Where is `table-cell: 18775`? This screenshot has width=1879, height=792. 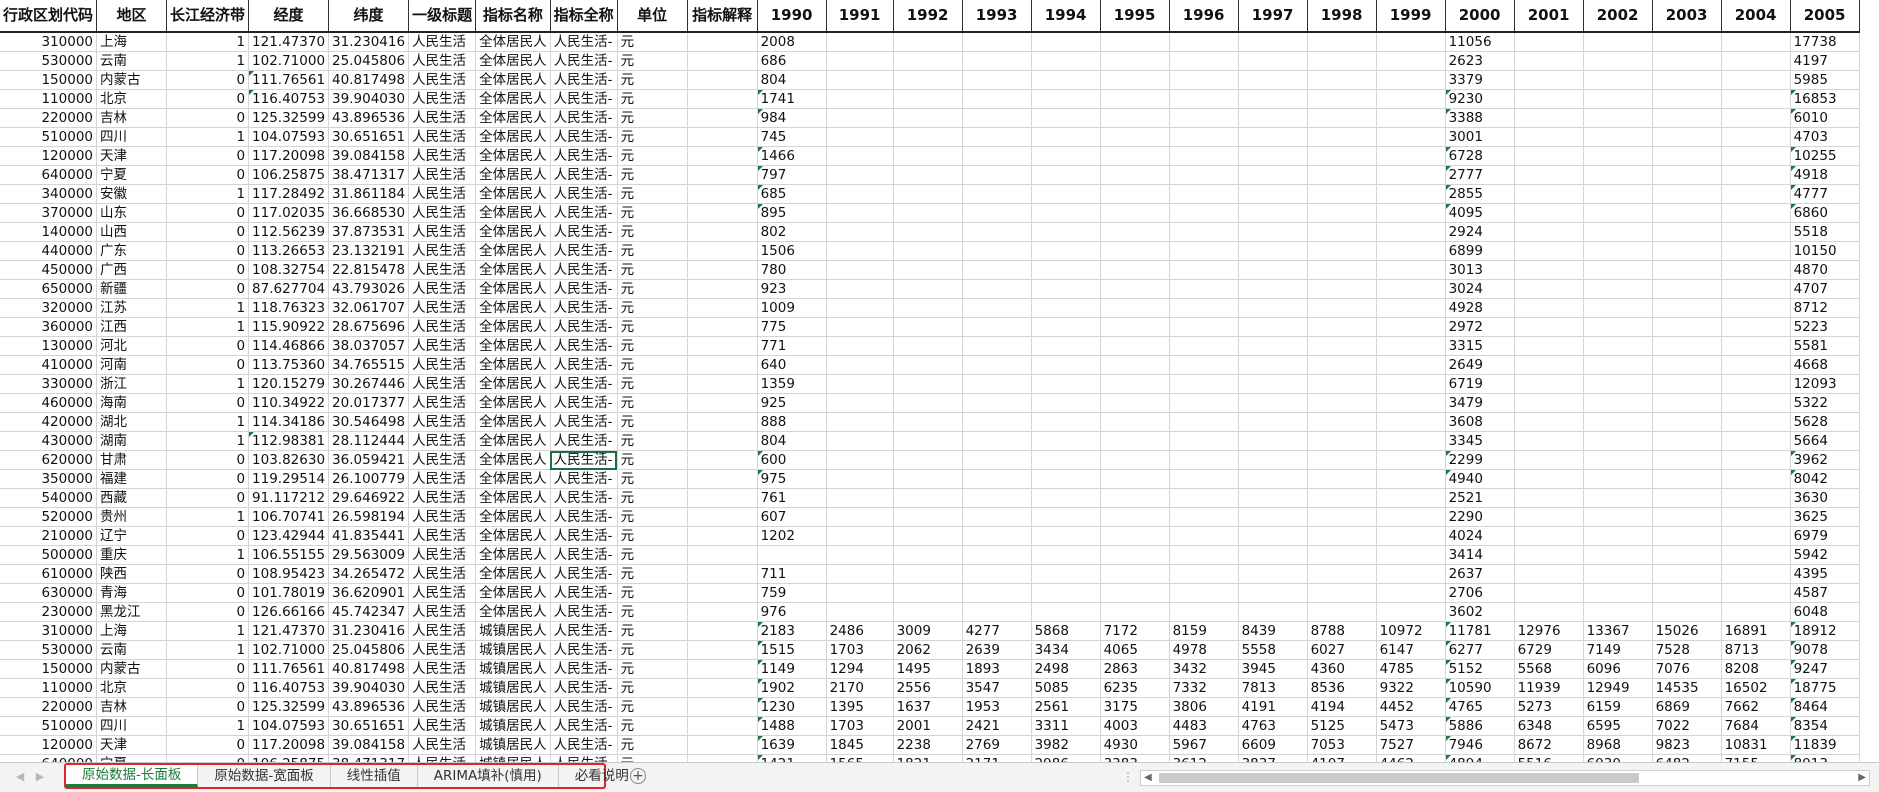
table-cell: 18775 is located at coordinates (1825, 688).